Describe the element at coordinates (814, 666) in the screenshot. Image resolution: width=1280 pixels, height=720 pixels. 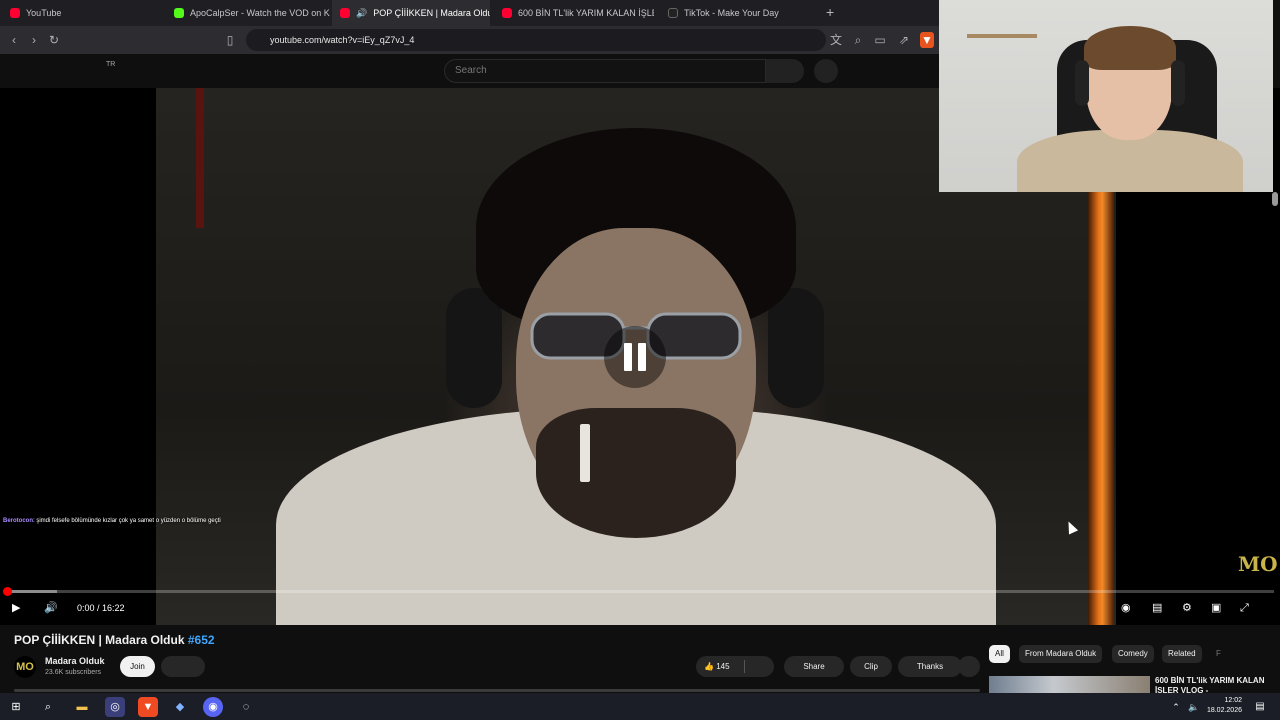
I see `share-button: Share` at that location.